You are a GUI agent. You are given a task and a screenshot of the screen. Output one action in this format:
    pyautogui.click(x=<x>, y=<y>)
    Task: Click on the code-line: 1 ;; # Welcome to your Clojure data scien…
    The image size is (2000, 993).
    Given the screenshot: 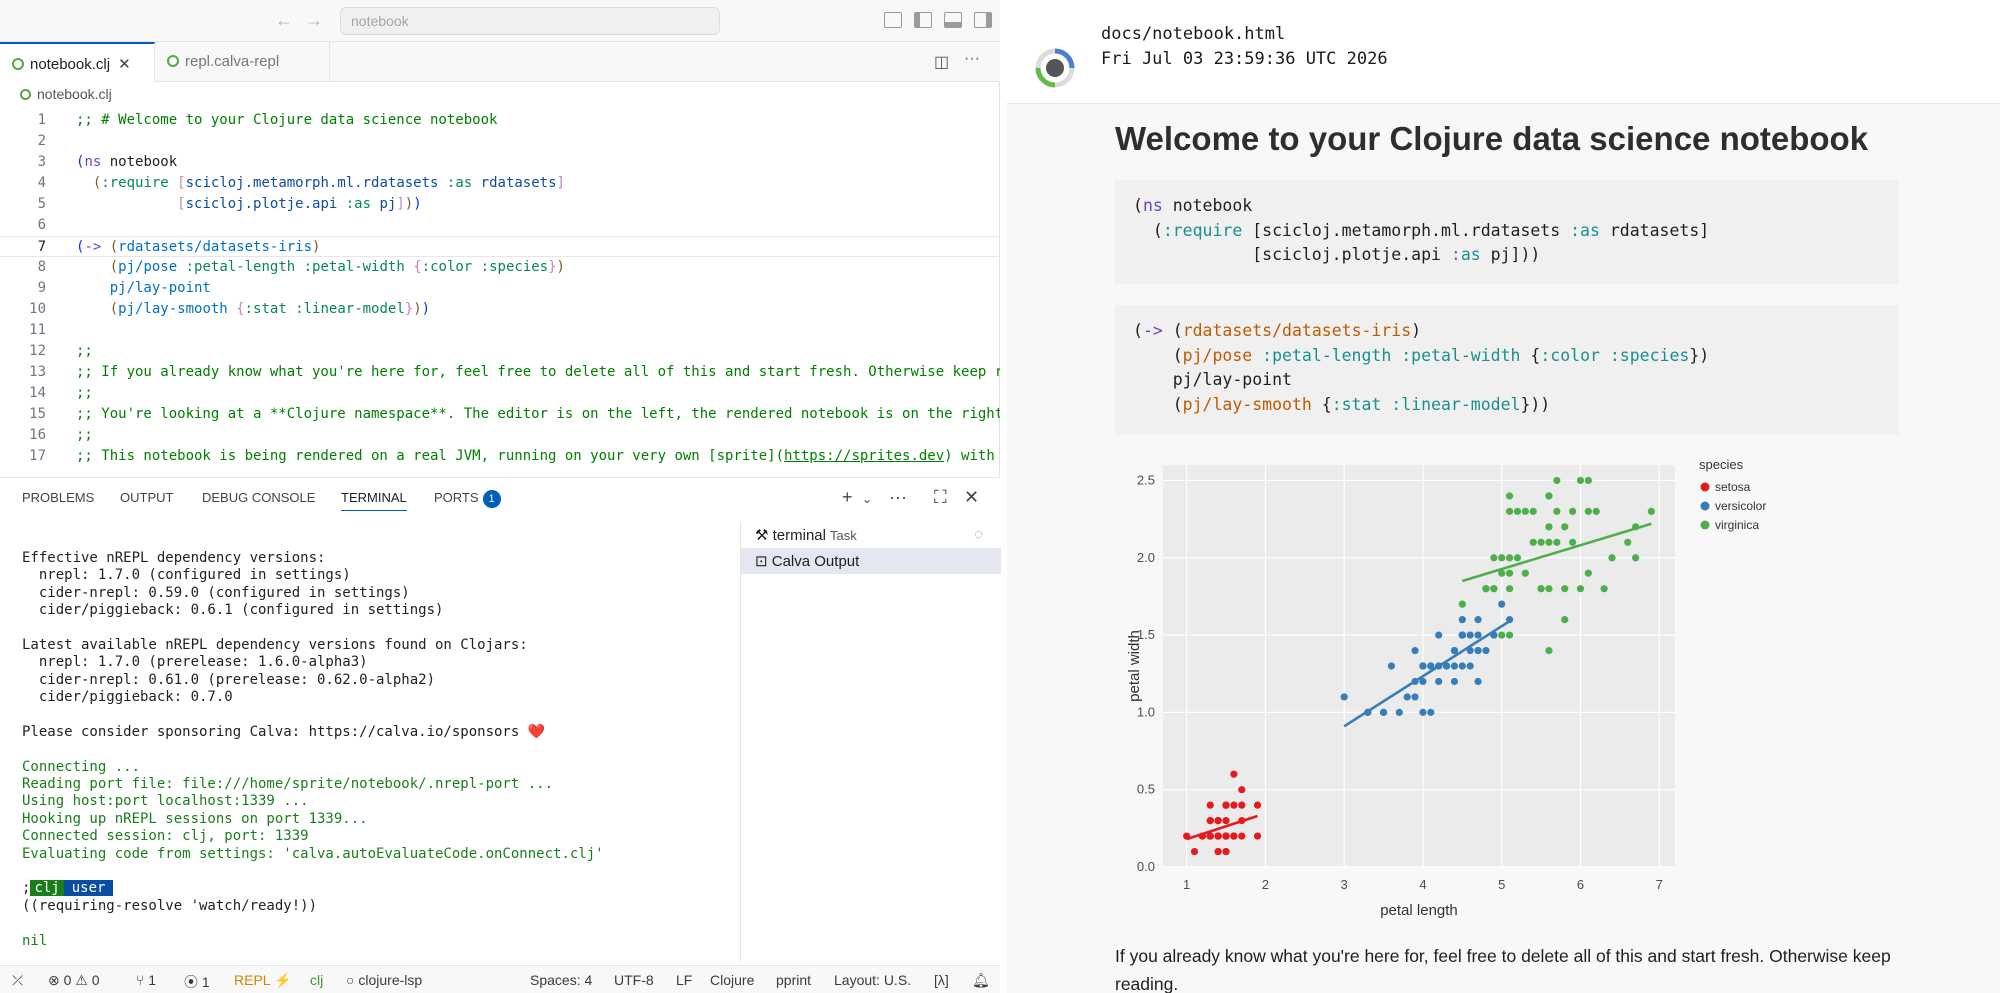 What is the action you would take?
    pyautogui.click(x=500, y=120)
    